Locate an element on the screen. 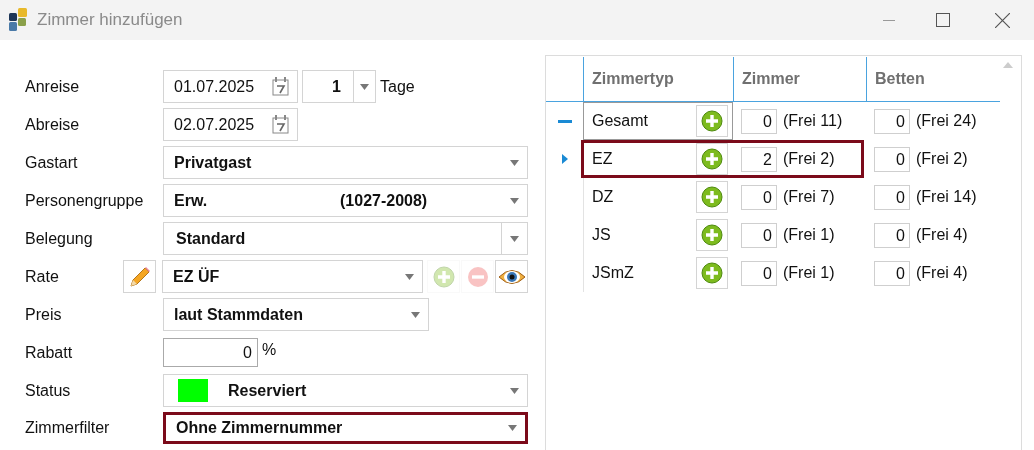 This screenshot has width=1034, height=450. field-label: Rate is located at coordinates (42, 276).